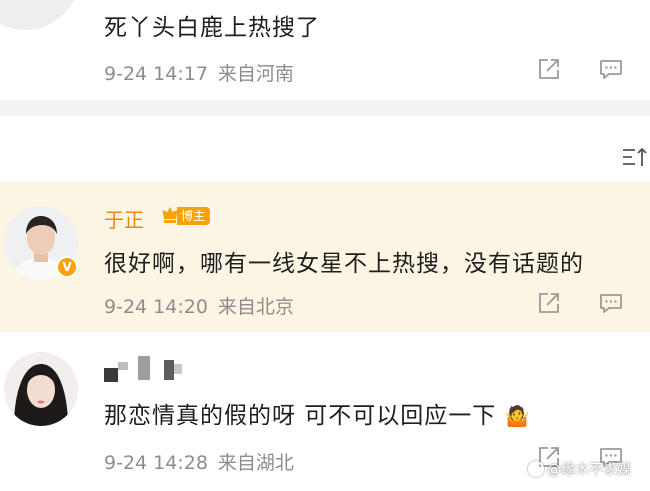 This screenshot has width=650, height=491. What do you see at coordinates (124, 218) in the screenshot?
I see `username: 于正` at bounding box center [124, 218].